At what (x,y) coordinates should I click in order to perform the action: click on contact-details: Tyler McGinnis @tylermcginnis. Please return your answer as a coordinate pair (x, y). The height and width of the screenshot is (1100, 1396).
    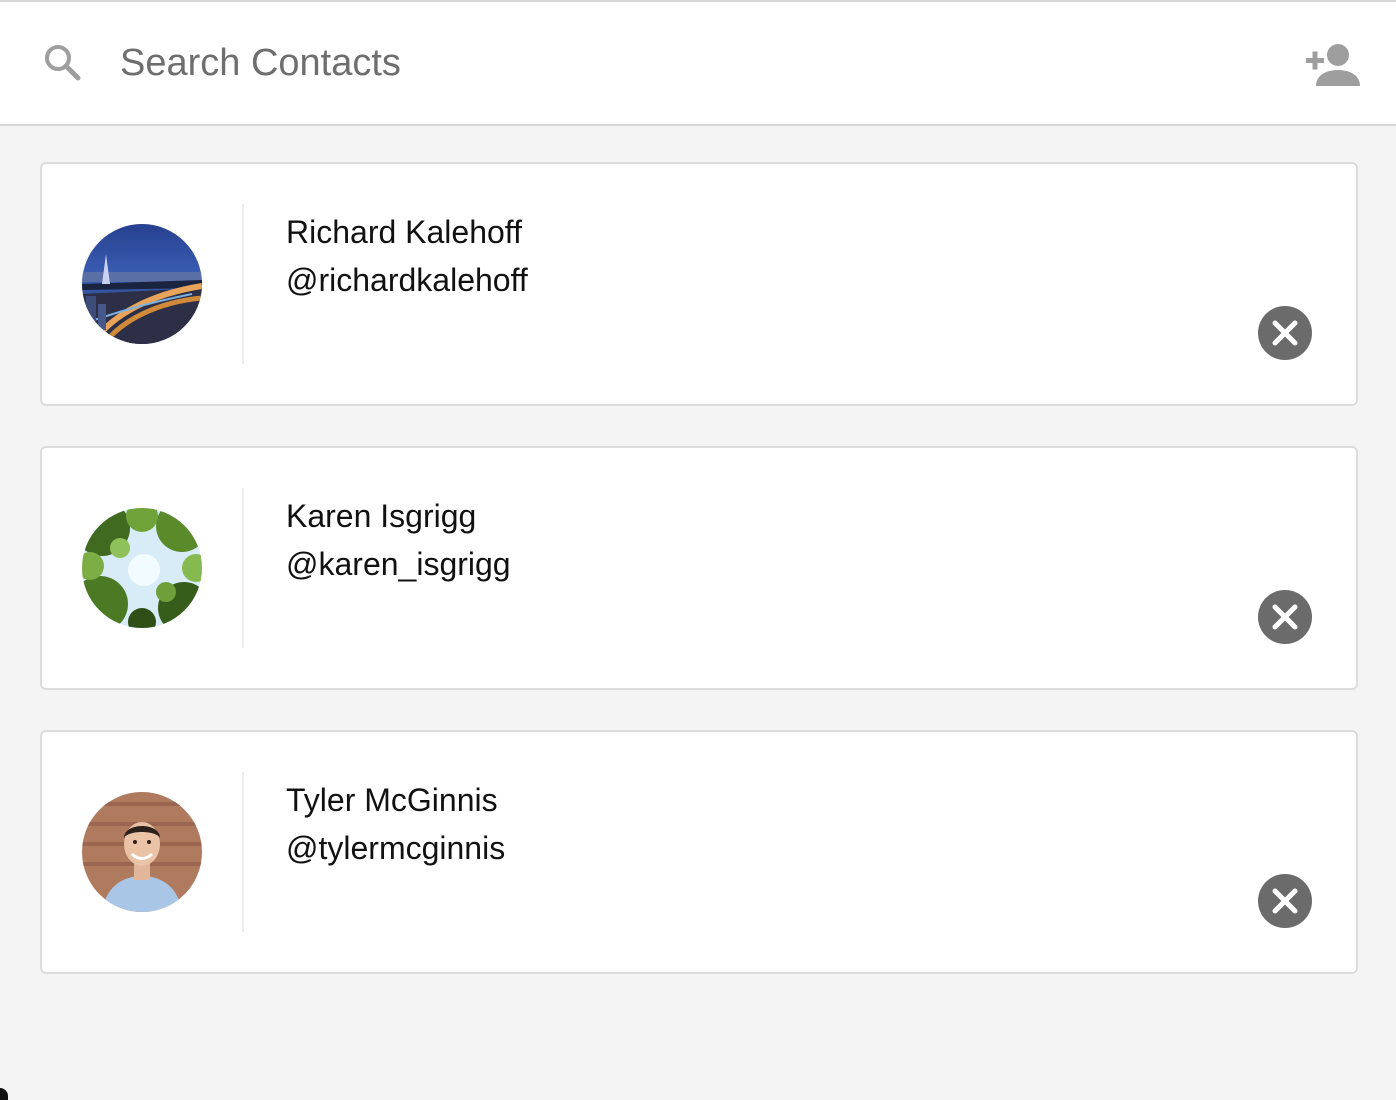
    Looking at the image, I should click on (395, 824).